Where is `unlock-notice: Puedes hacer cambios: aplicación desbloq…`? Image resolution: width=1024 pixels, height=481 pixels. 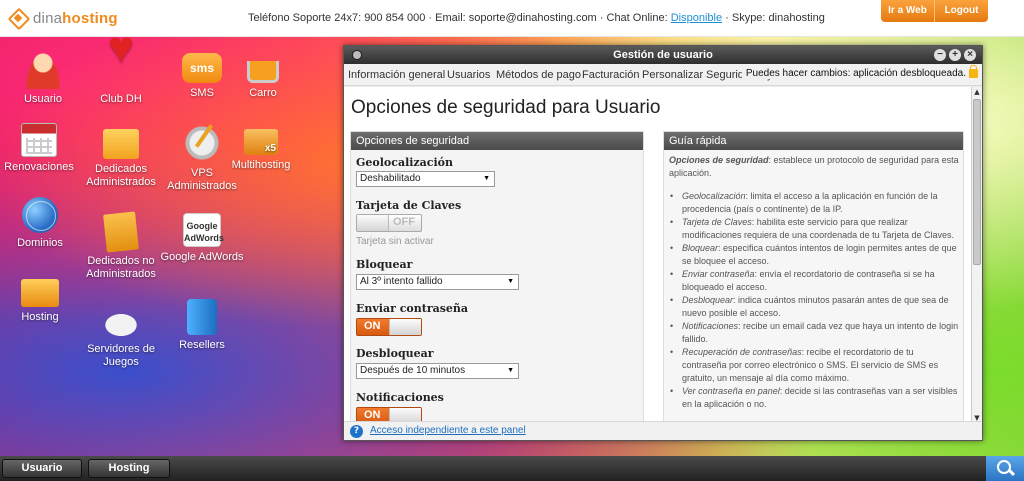
unlock-notice: Puedes hacer cambios: aplicación desbloq… is located at coordinates (853, 73).